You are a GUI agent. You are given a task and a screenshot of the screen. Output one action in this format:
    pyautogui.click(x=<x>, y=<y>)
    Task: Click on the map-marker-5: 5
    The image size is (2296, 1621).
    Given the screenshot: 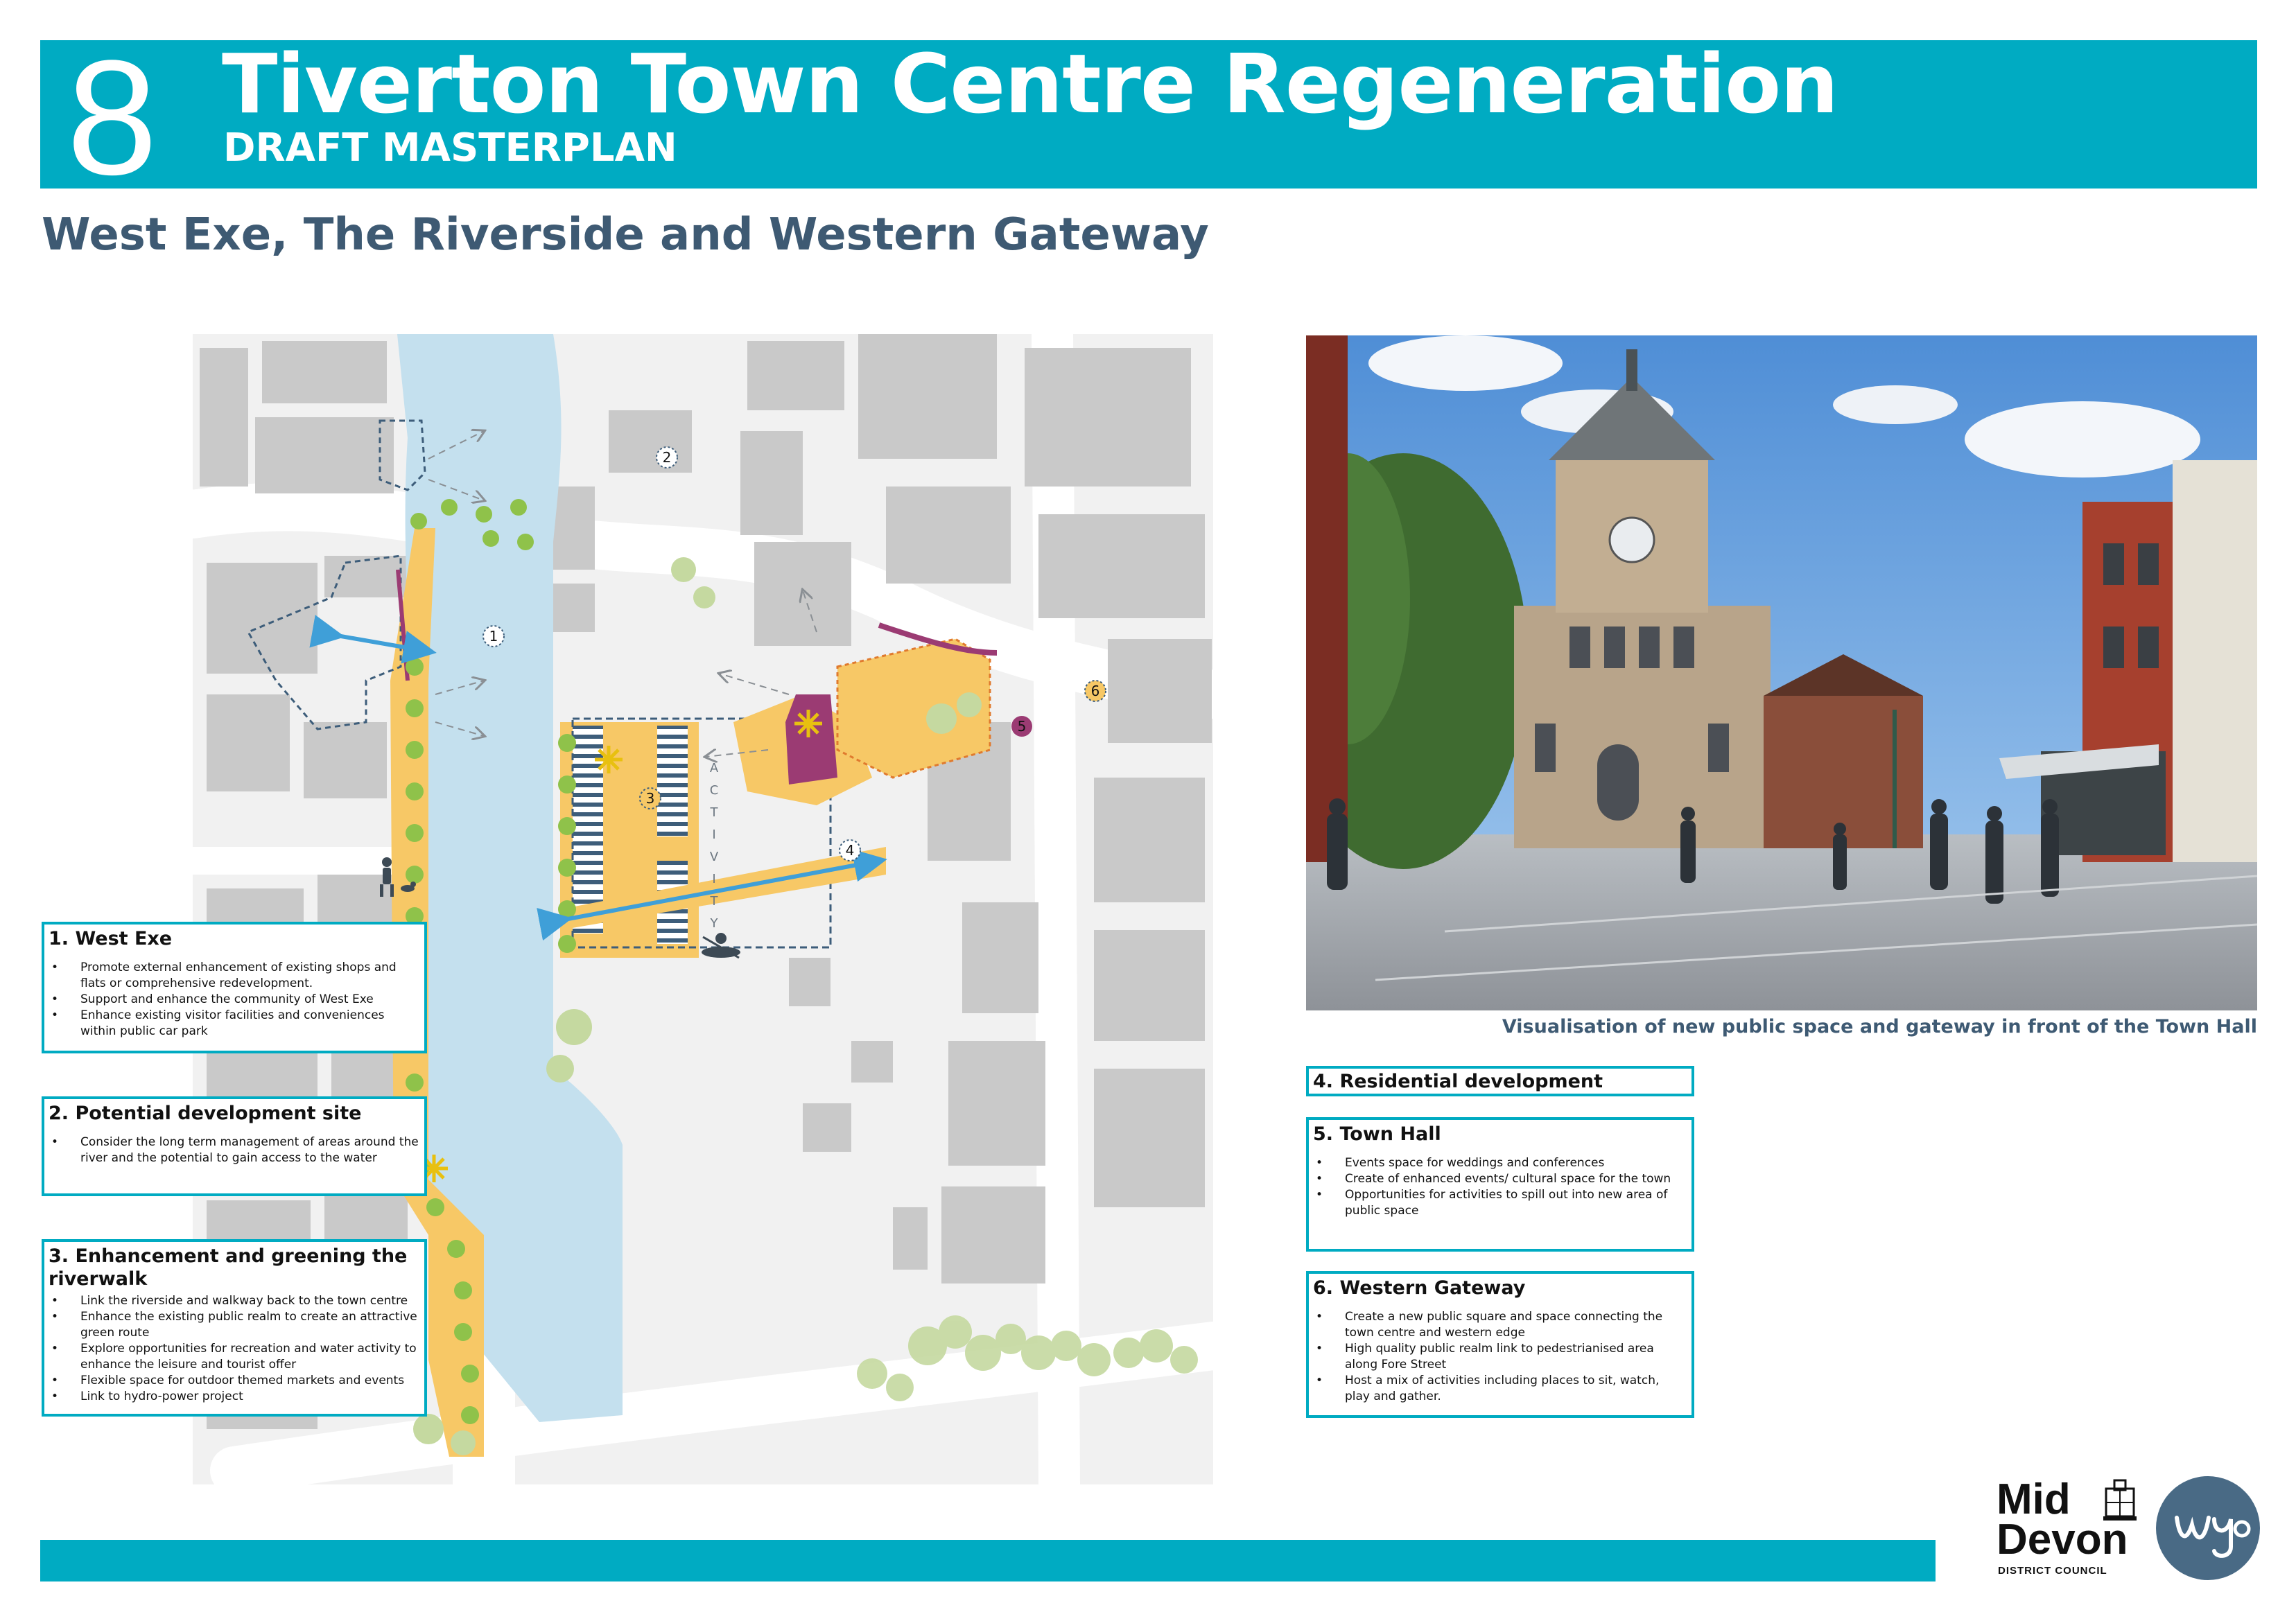 What is the action you would take?
    pyautogui.click(x=1021, y=726)
    